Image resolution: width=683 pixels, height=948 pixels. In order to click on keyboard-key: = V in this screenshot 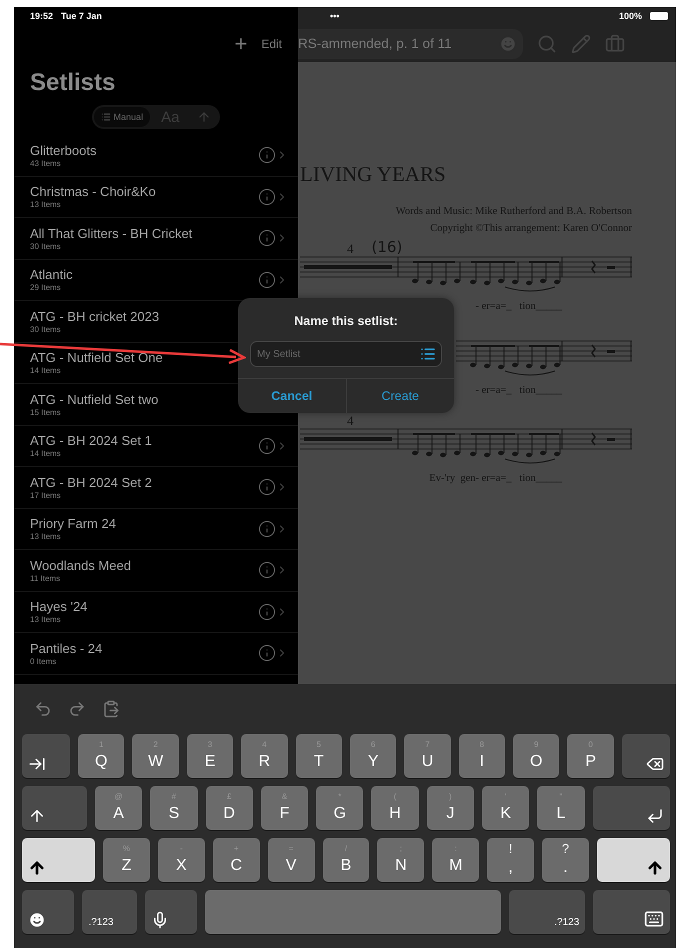, I will do `click(291, 860)`.